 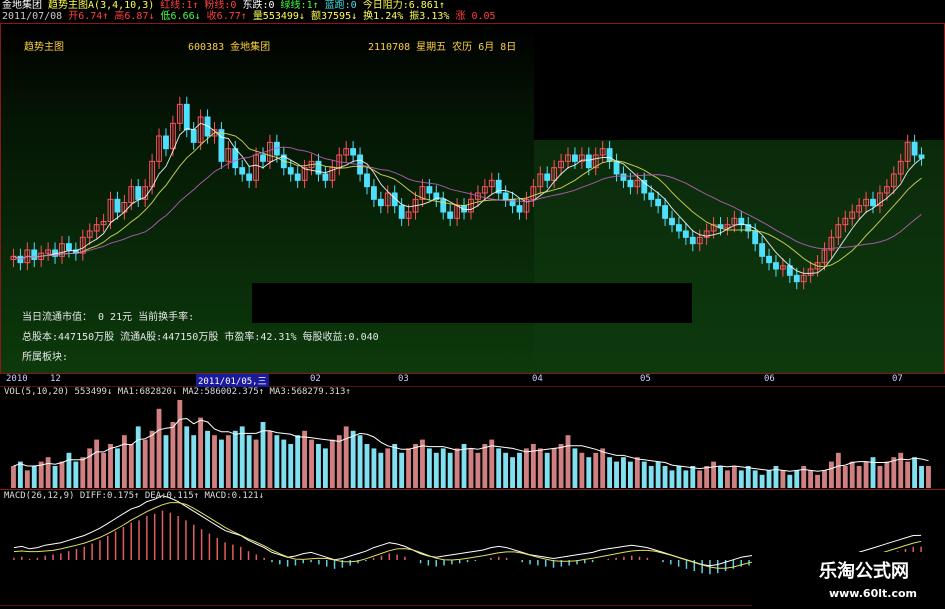 I want to click on indicator-title: 趋势主图, so click(x=44, y=47).